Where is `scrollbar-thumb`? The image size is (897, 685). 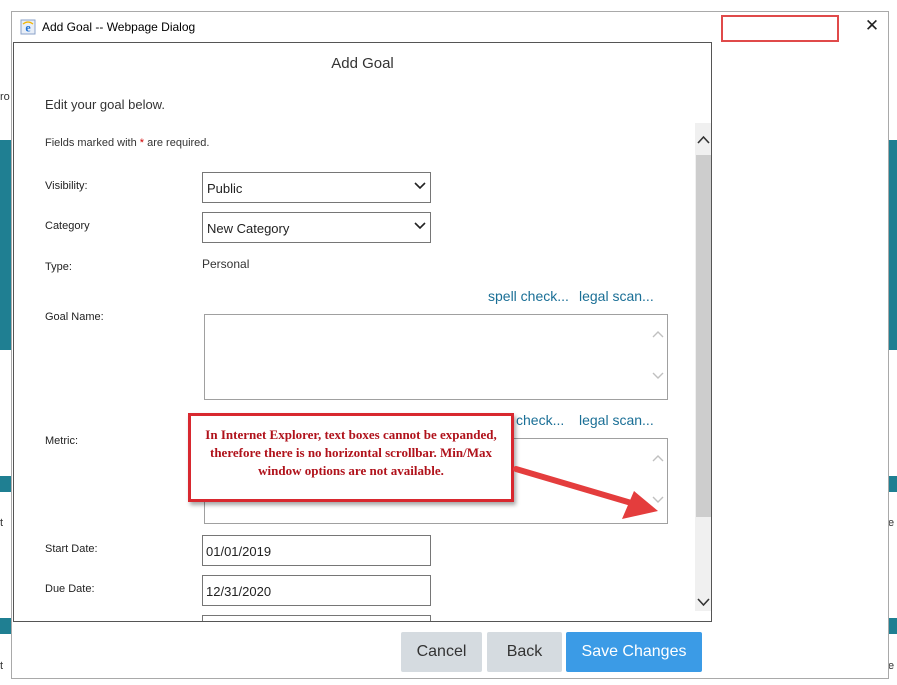
scrollbar-thumb is located at coordinates (703, 336).